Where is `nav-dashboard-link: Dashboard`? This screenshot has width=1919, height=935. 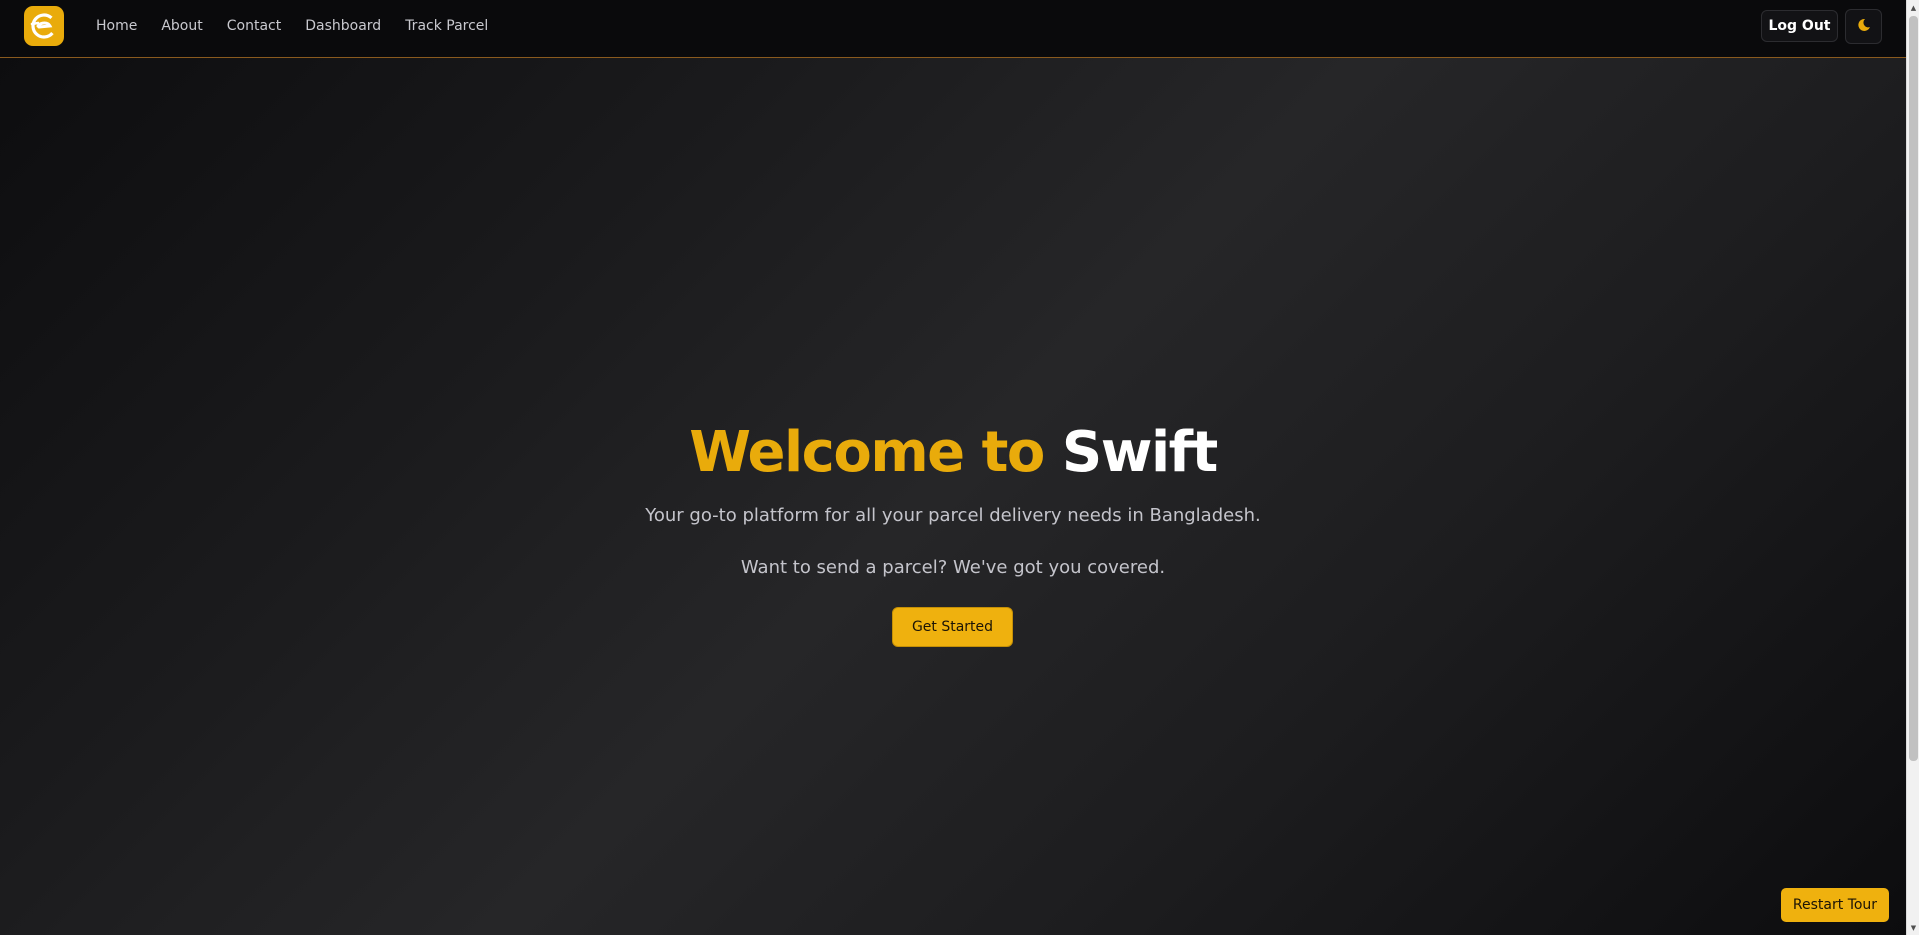
nav-dashboard-link: Dashboard is located at coordinates (343, 26).